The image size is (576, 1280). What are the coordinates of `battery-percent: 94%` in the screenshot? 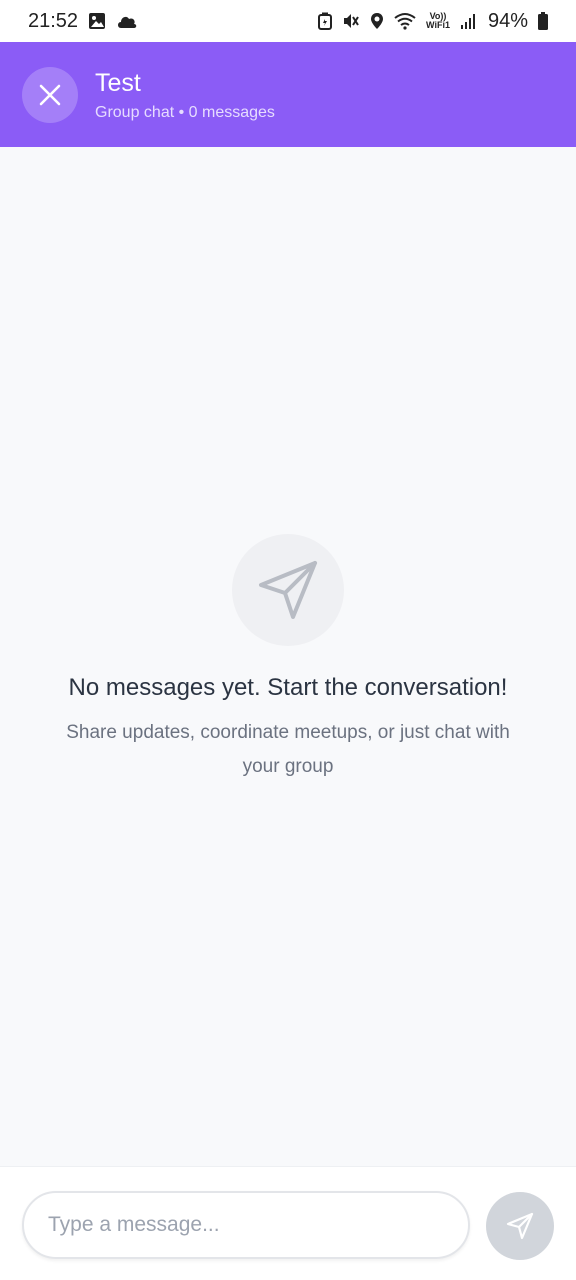 It's located at (507, 20).